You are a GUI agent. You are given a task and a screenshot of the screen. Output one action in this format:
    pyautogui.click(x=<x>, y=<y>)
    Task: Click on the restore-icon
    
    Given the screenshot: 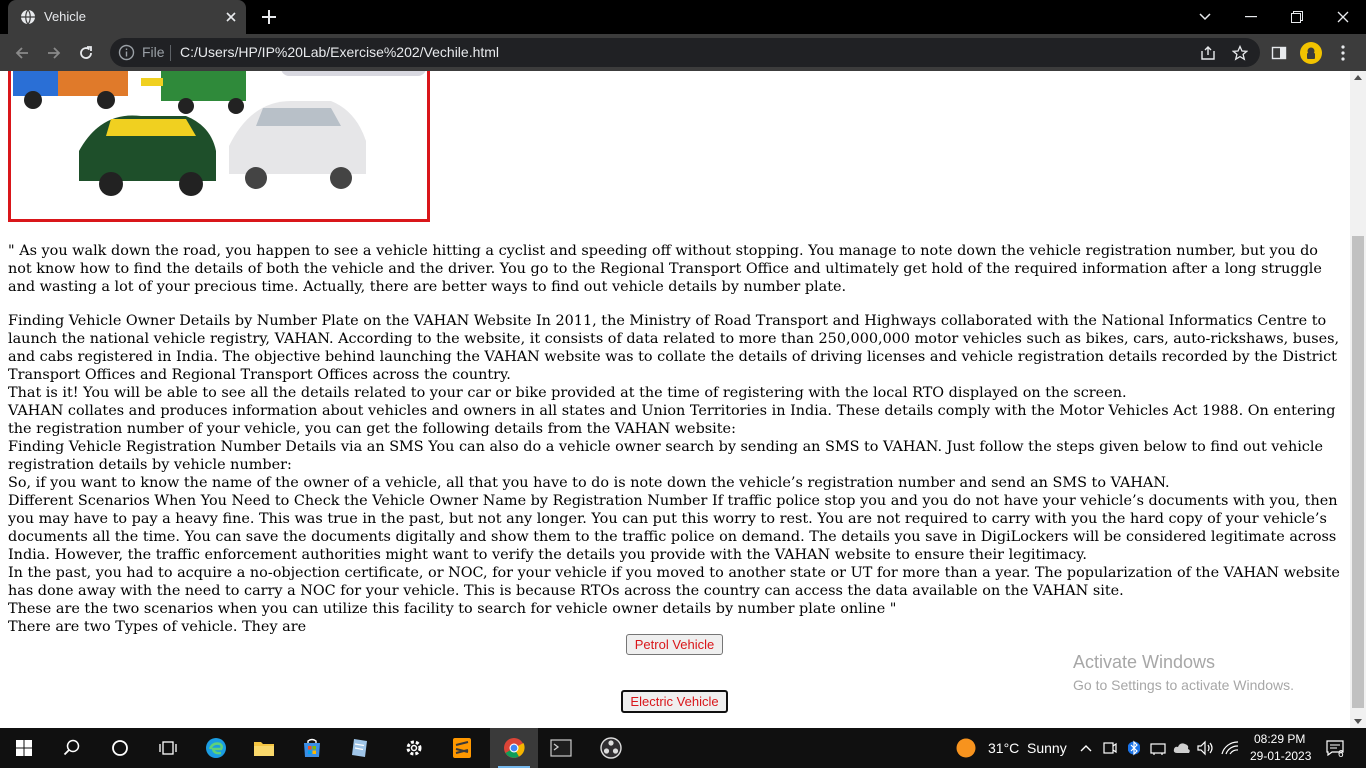 What is the action you would take?
    pyautogui.click(x=1297, y=17)
    